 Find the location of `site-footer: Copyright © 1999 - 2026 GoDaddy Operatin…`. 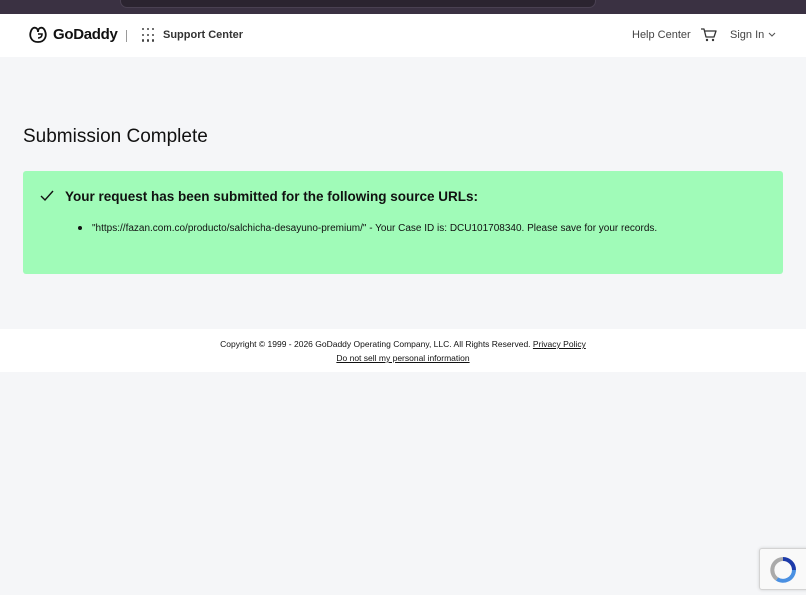

site-footer: Copyright © 1999 - 2026 GoDaddy Operatin… is located at coordinates (403, 350).